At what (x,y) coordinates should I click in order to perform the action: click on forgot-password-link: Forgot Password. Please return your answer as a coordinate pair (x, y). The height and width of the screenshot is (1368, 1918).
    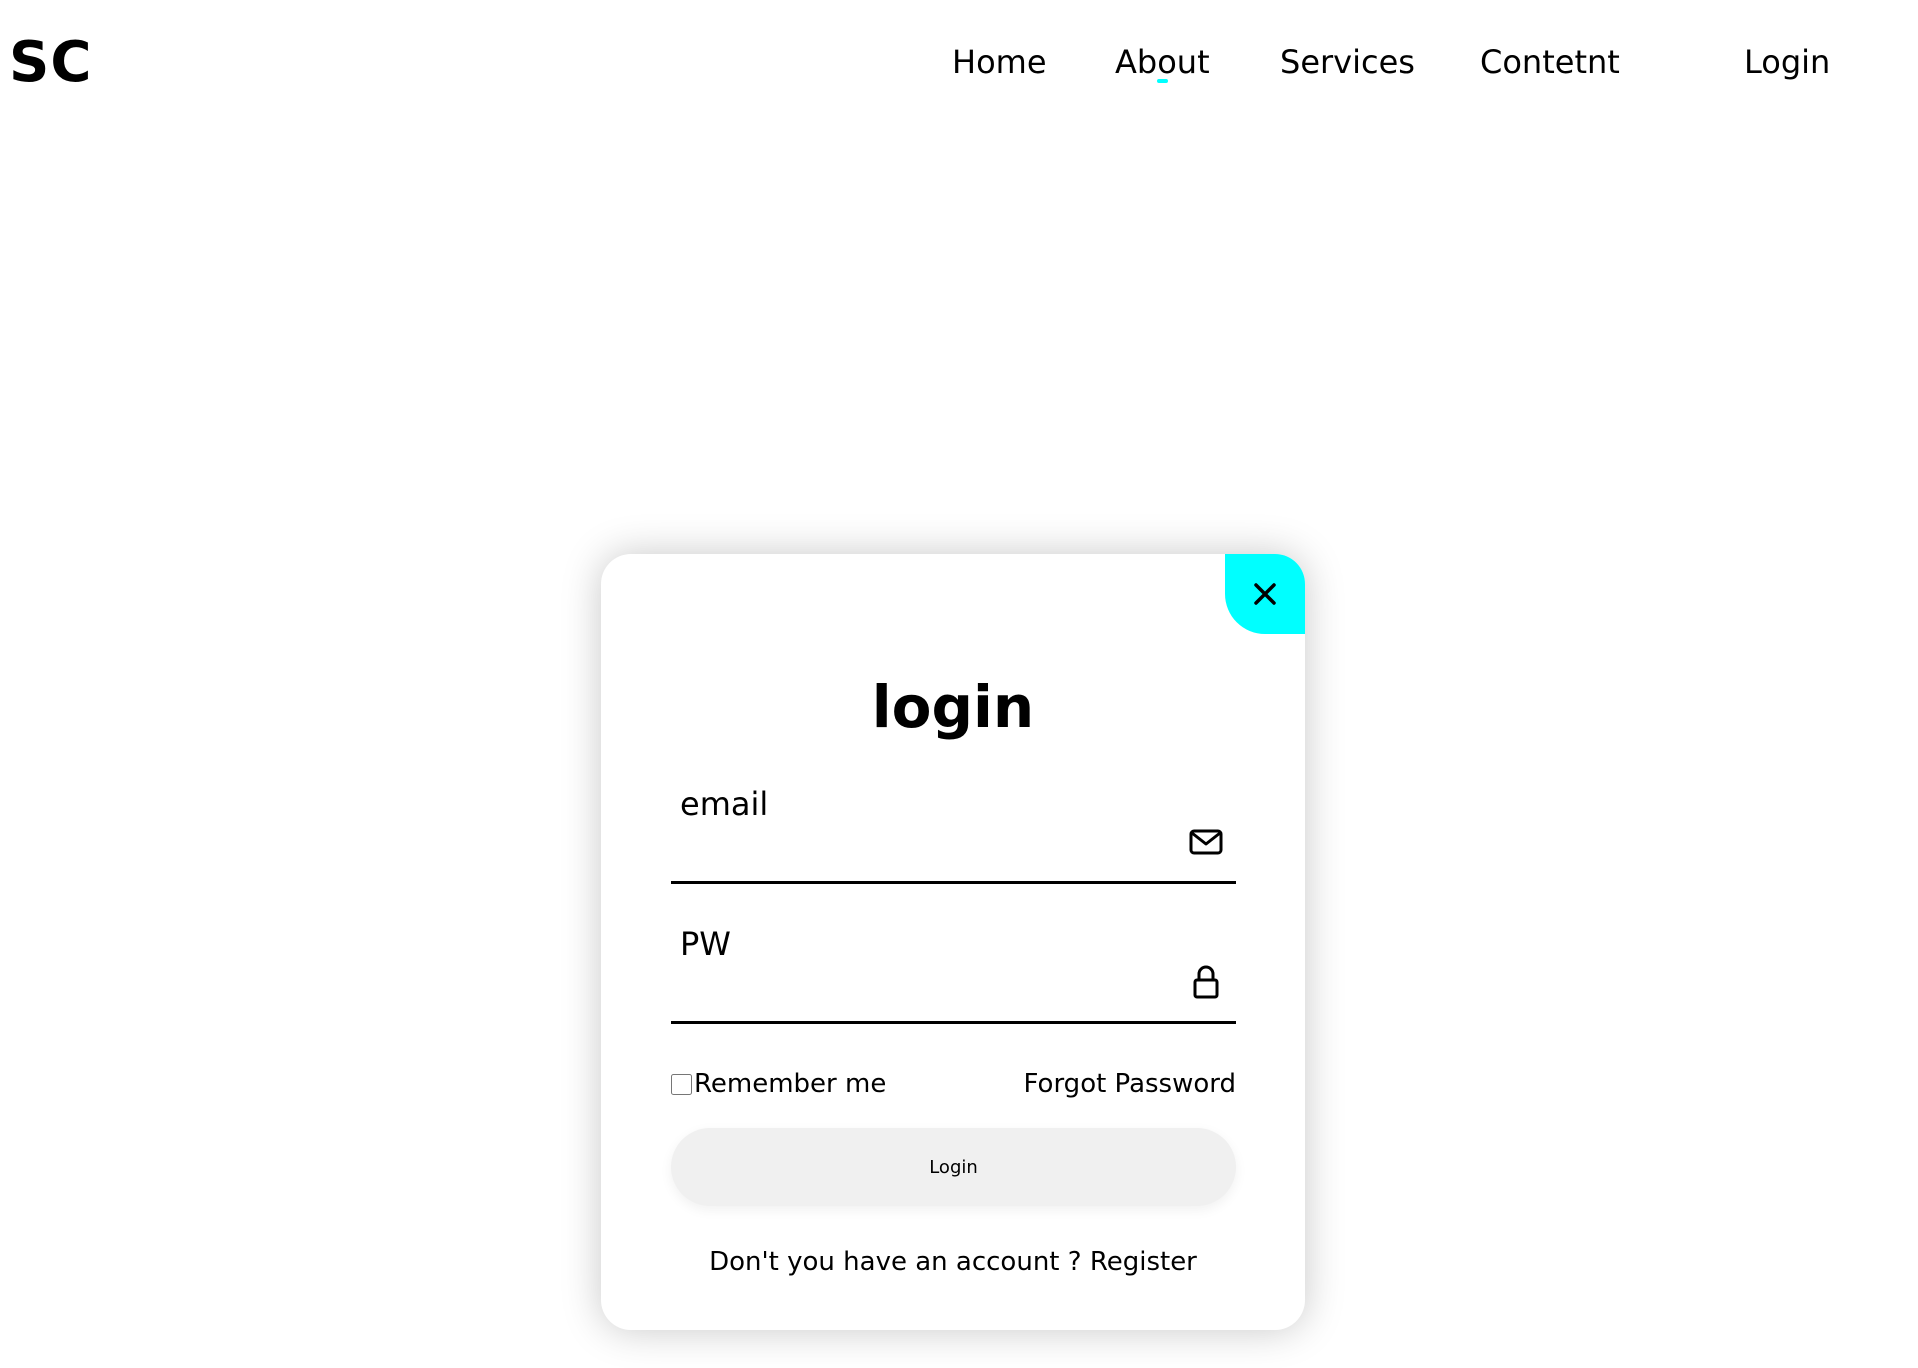
    Looking at the image, I should click on (1130, 1084).